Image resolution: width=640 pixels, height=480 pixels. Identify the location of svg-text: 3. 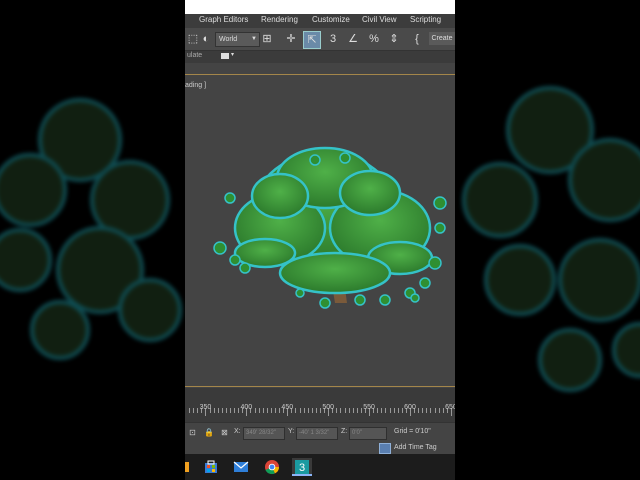
(302, 468).